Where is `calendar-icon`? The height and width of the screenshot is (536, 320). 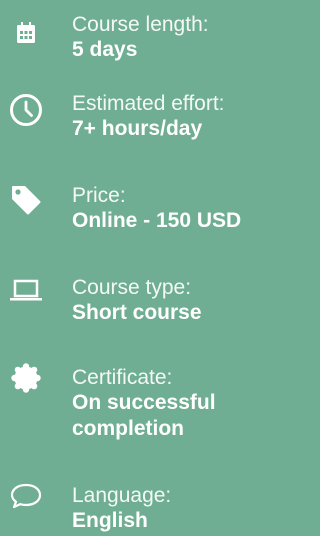 calendar-icon is located at coordinates (26, 33).